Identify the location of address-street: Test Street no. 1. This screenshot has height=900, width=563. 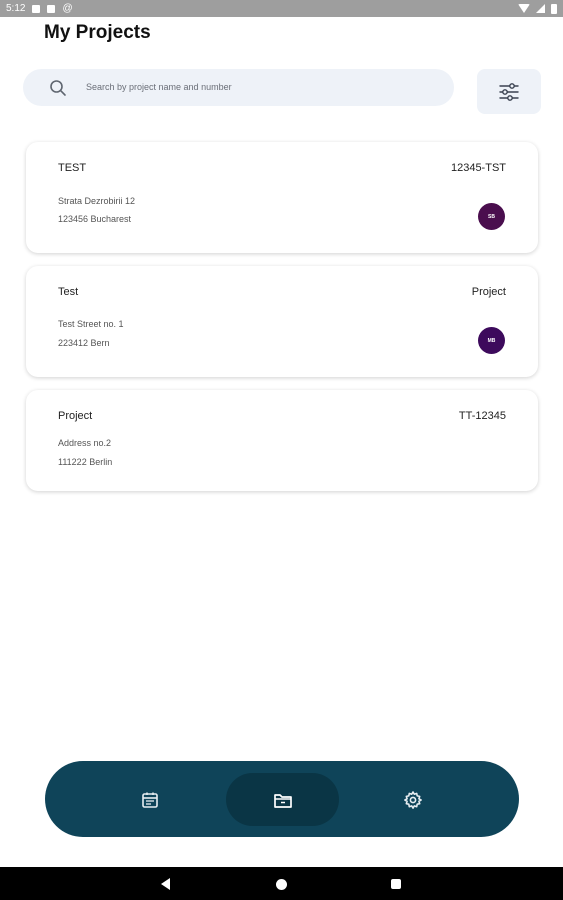
(91, 324).